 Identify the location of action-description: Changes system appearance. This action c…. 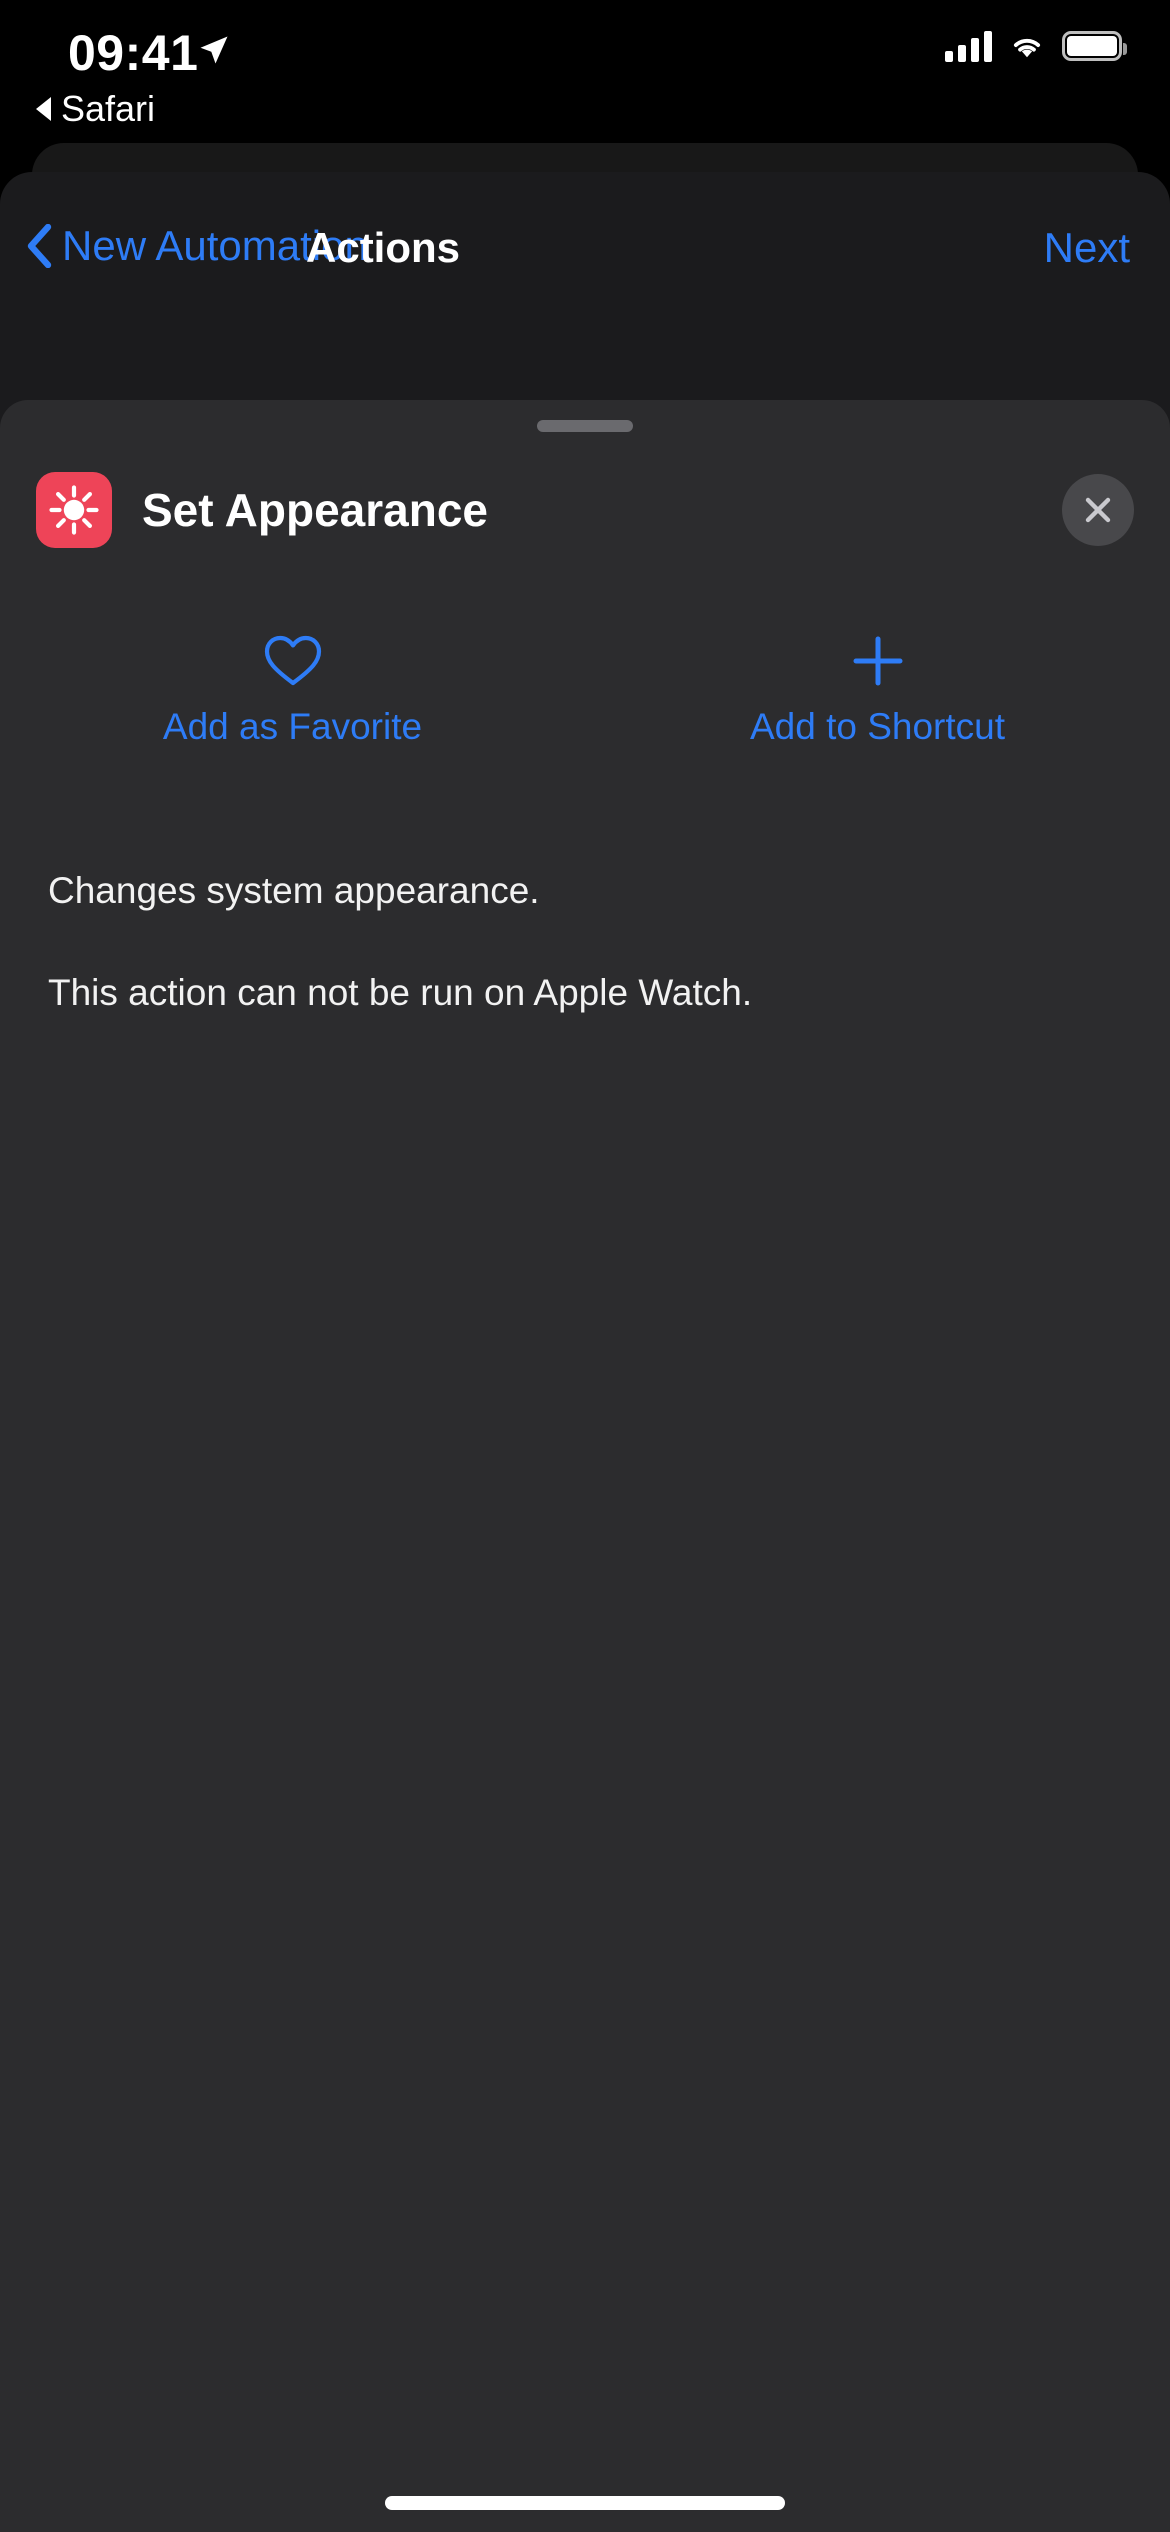
(585, 942).